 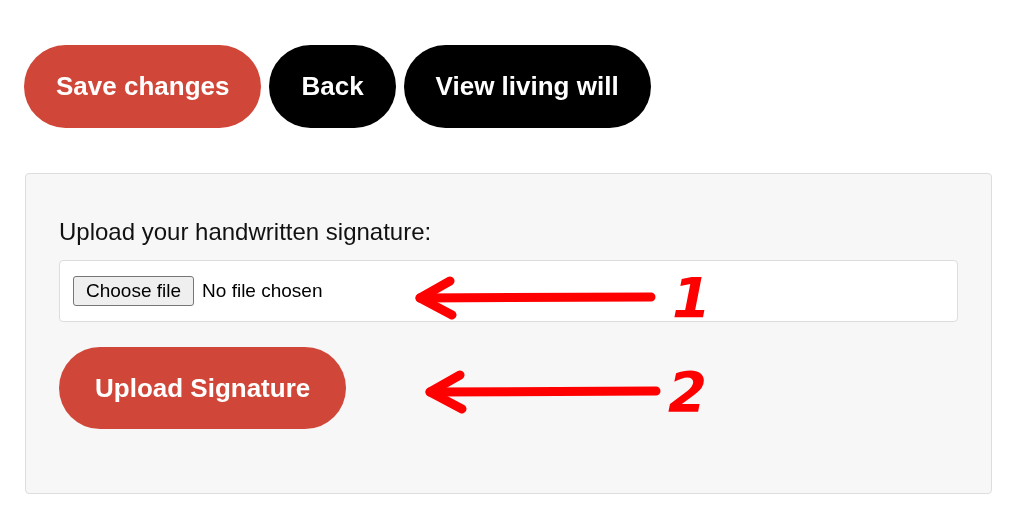 I want to click on file-status: No file chosen, so click(x=262, y=291).